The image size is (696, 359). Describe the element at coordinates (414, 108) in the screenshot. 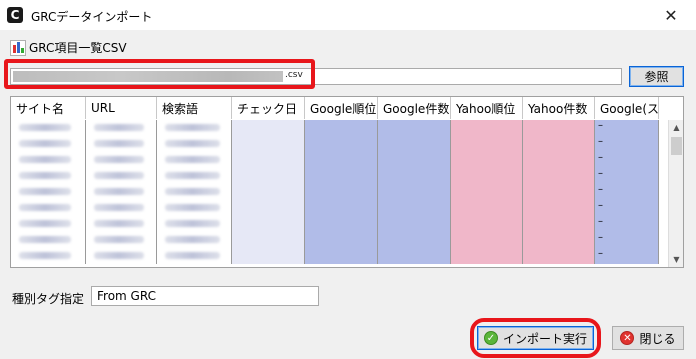

I see `column-header: Google件数` at that location.